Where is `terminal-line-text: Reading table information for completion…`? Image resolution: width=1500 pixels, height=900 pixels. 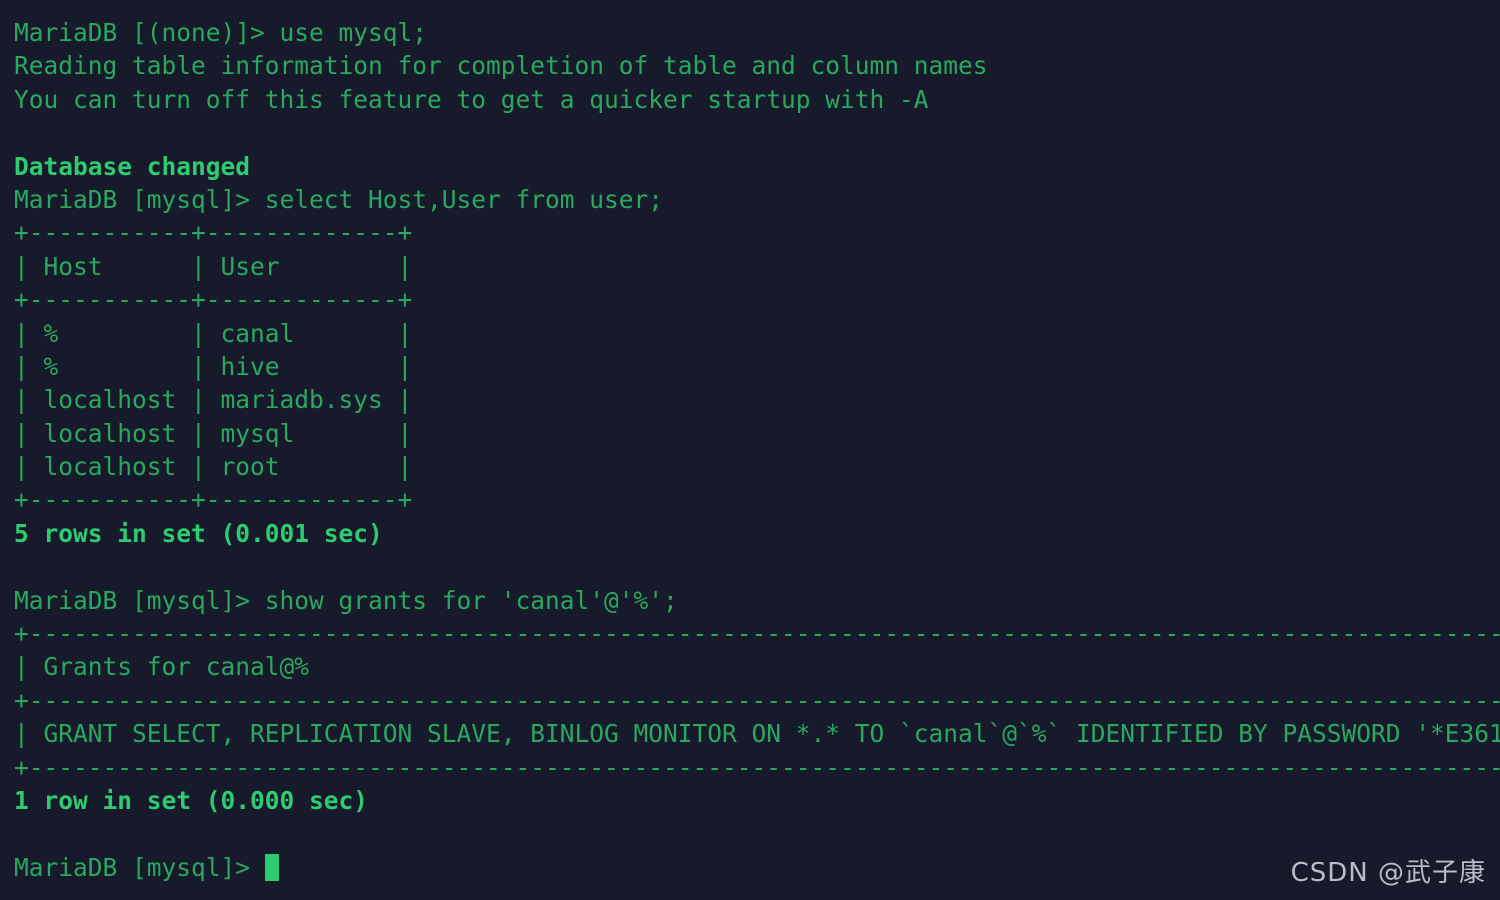 terminal-line-text: Reading table information for completion… is located at coordinates (501, 66).